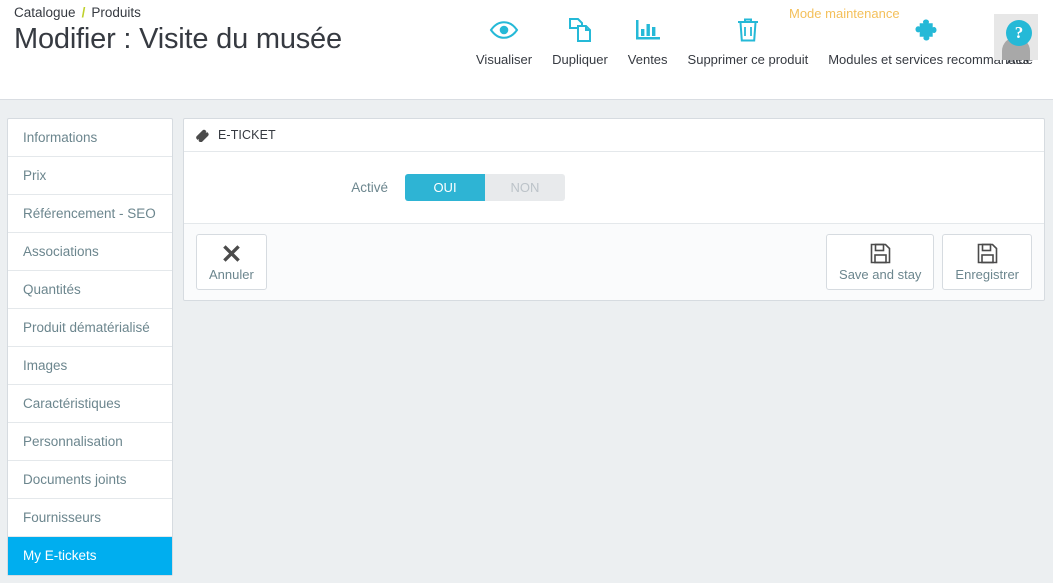 This screenshot has width=1053, height=583. I want to click on toolbar-label-dupliquer: Dupliquer, so click(580, 59).